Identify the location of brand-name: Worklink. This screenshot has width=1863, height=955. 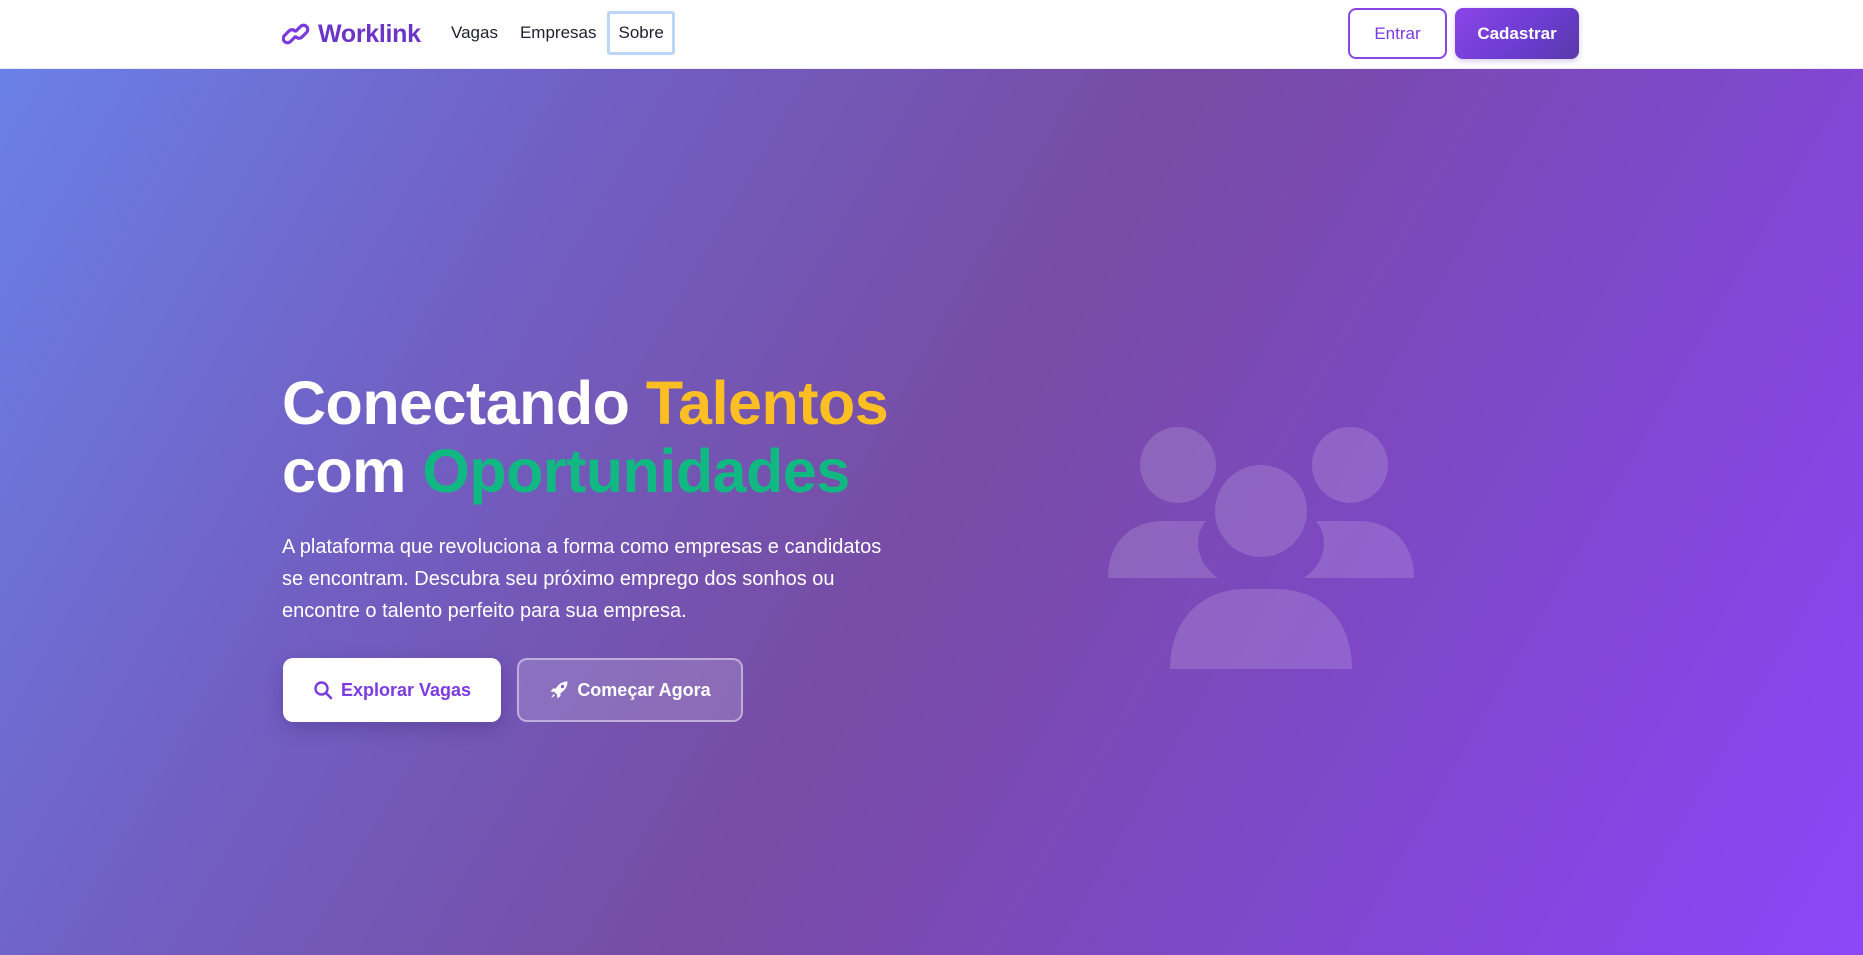
(369, 33).